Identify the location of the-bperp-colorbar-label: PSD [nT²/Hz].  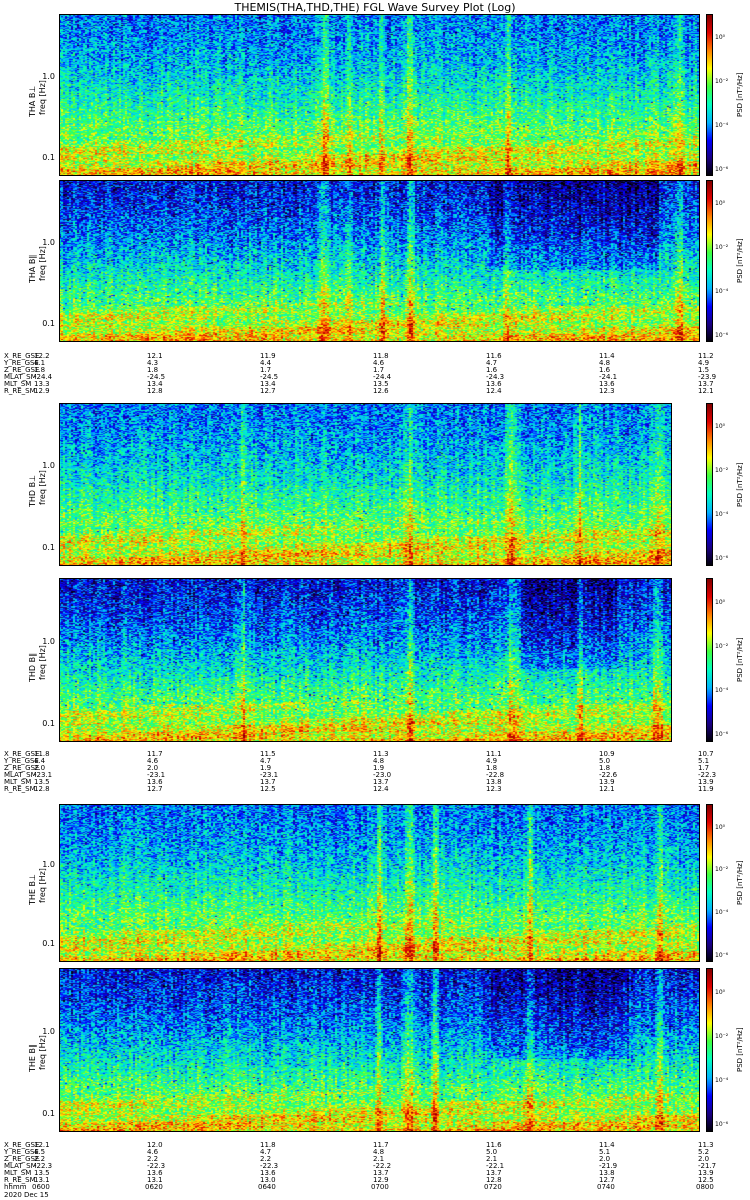
(740, 882).